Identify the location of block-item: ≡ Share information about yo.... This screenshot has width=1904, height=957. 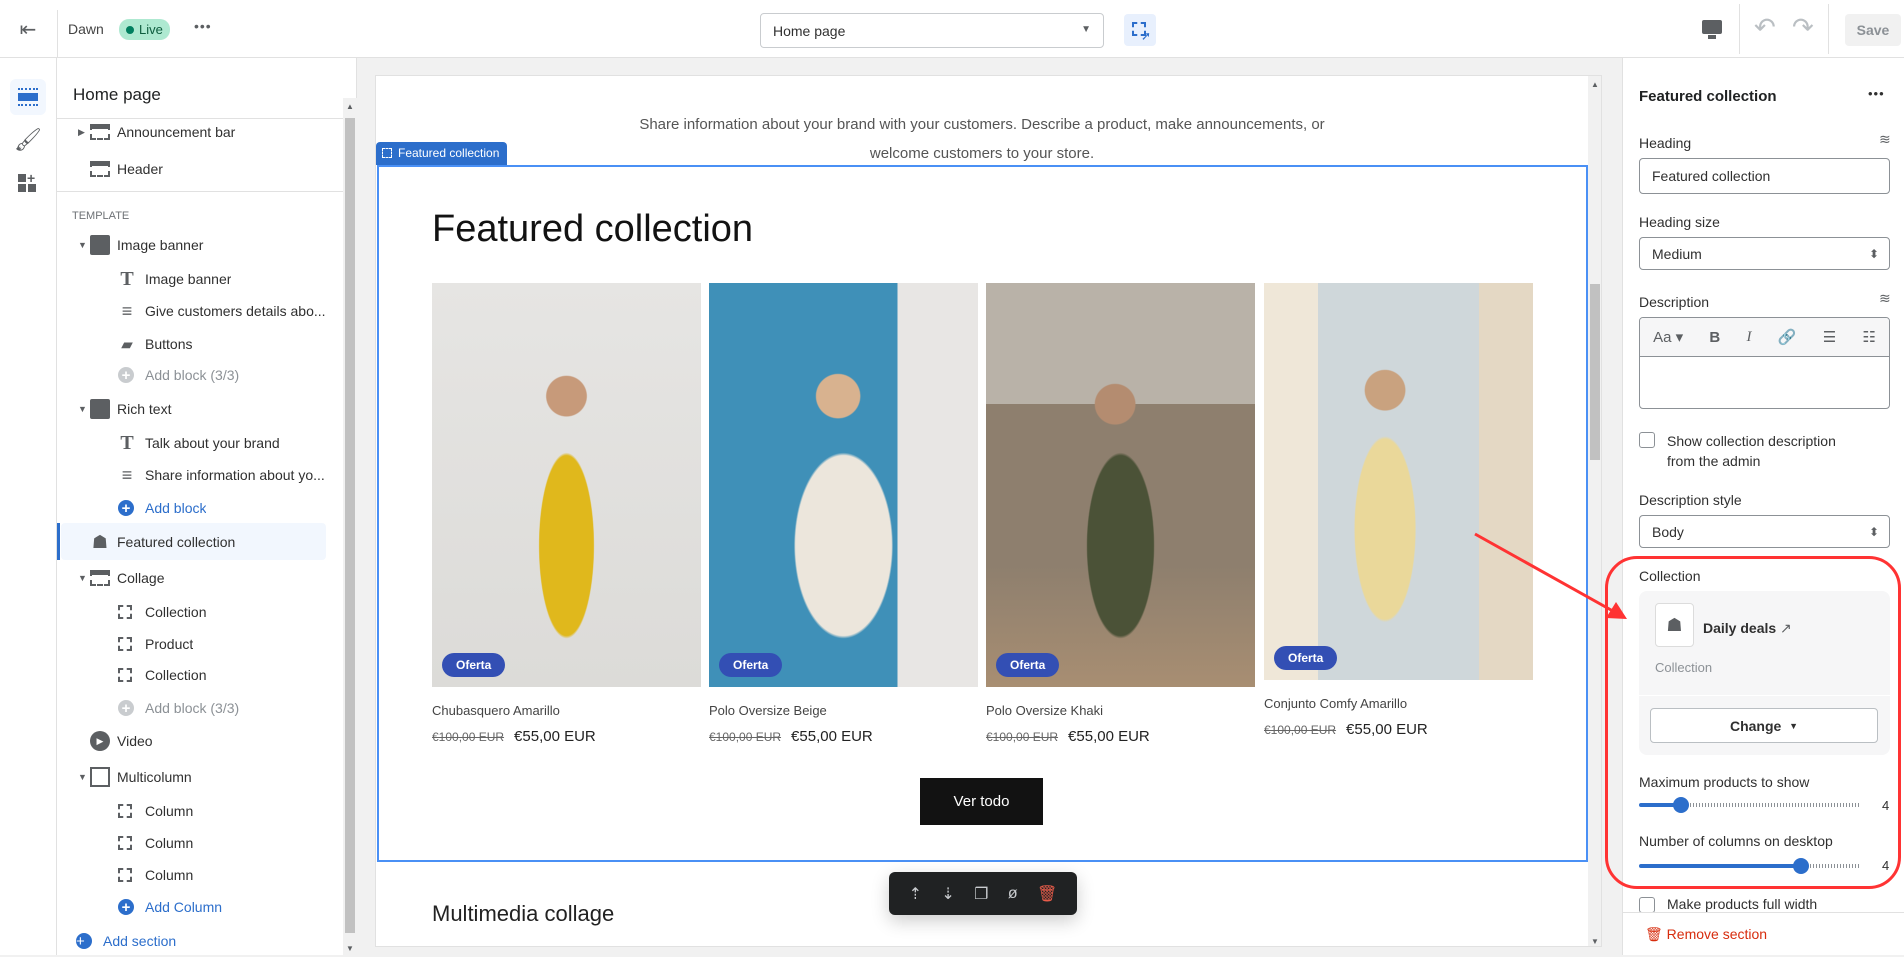
(200, 475).